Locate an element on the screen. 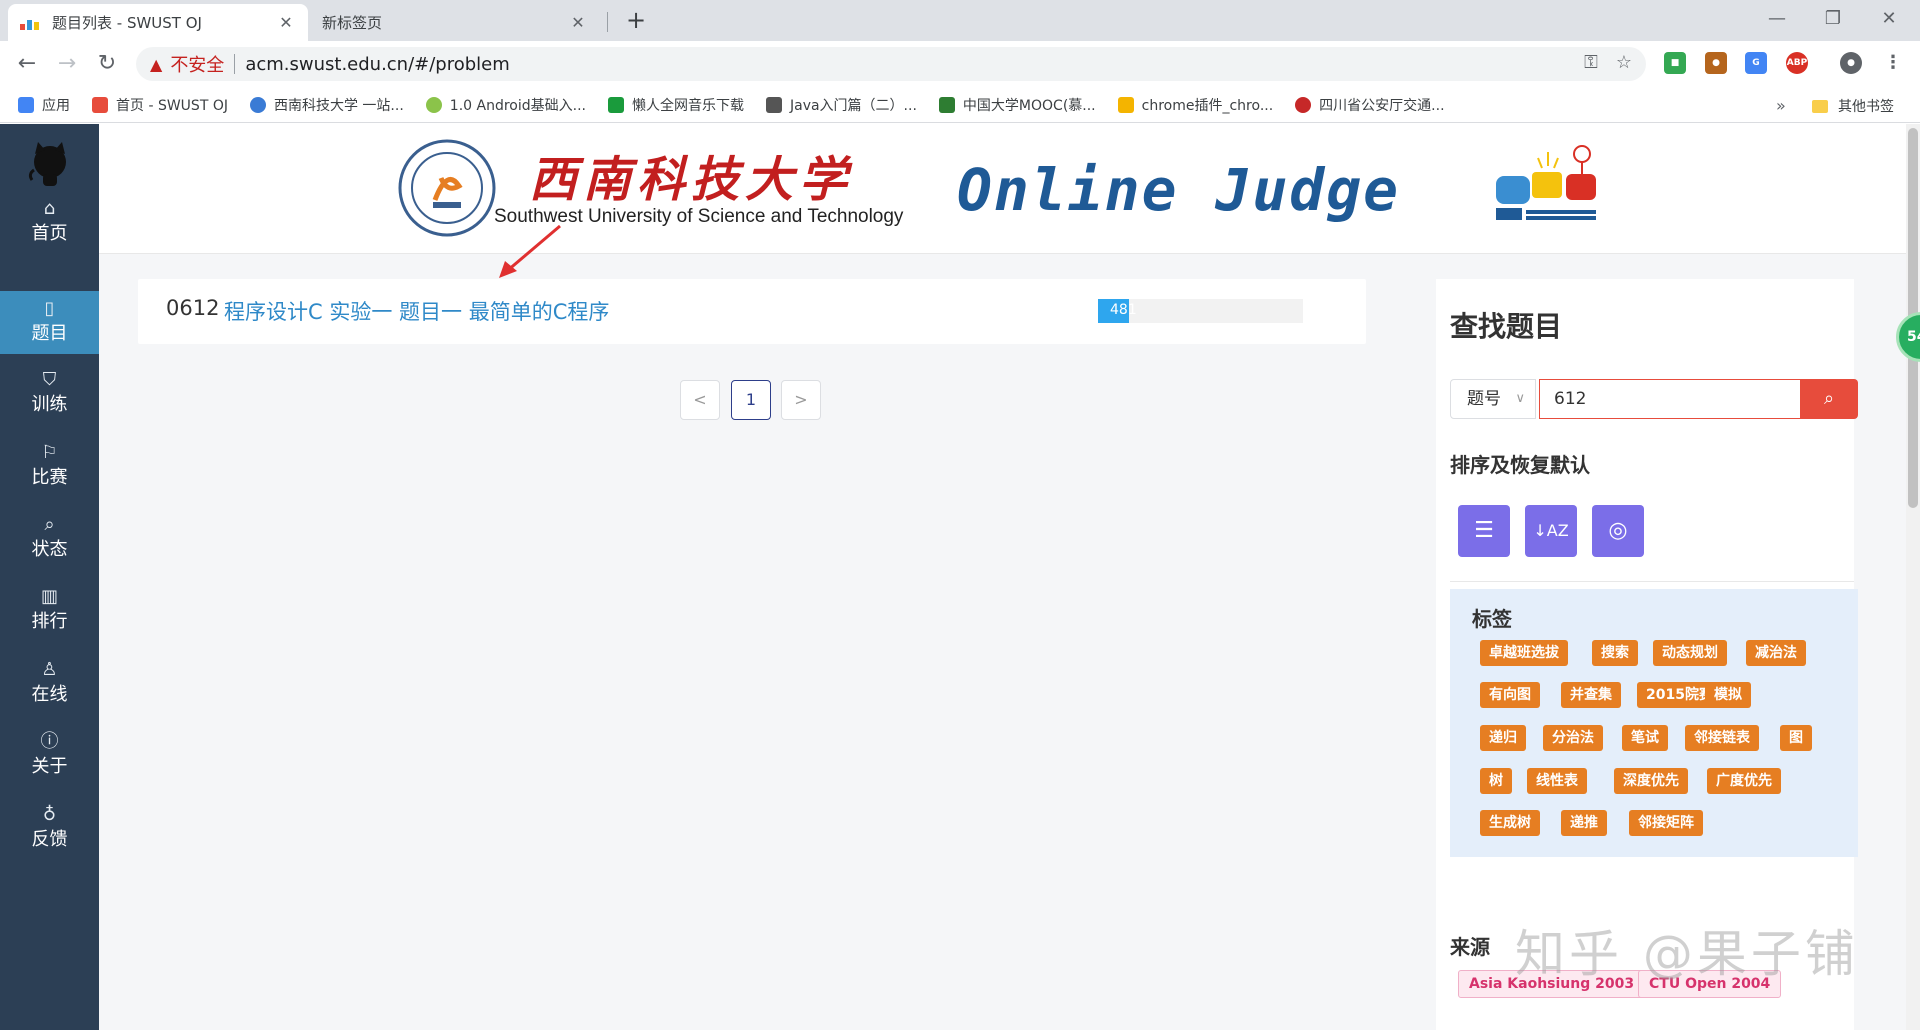  tab-title: 题目列表 - SWUST OJ is located at coordinates (127, 23).